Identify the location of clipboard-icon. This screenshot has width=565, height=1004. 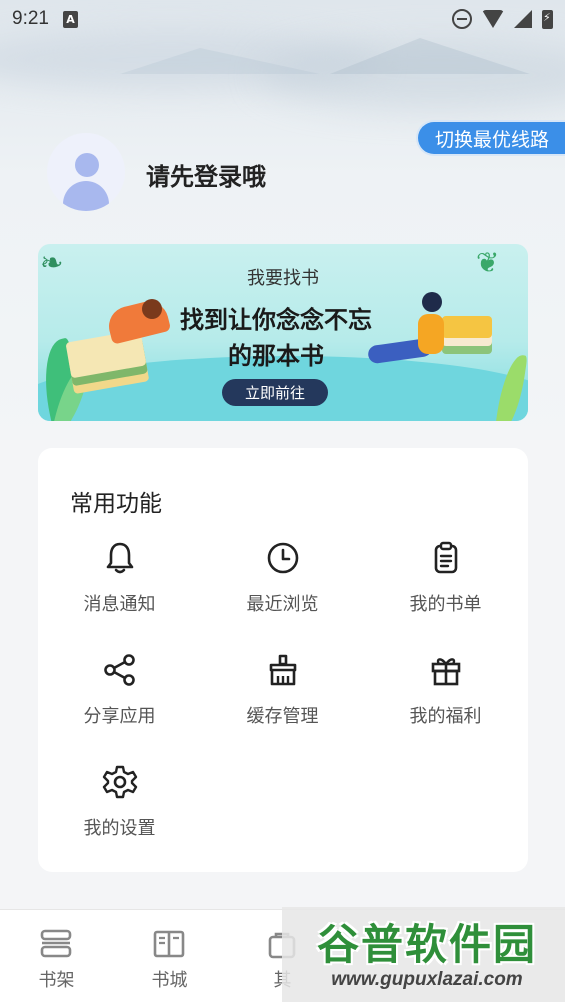
(446, 557).